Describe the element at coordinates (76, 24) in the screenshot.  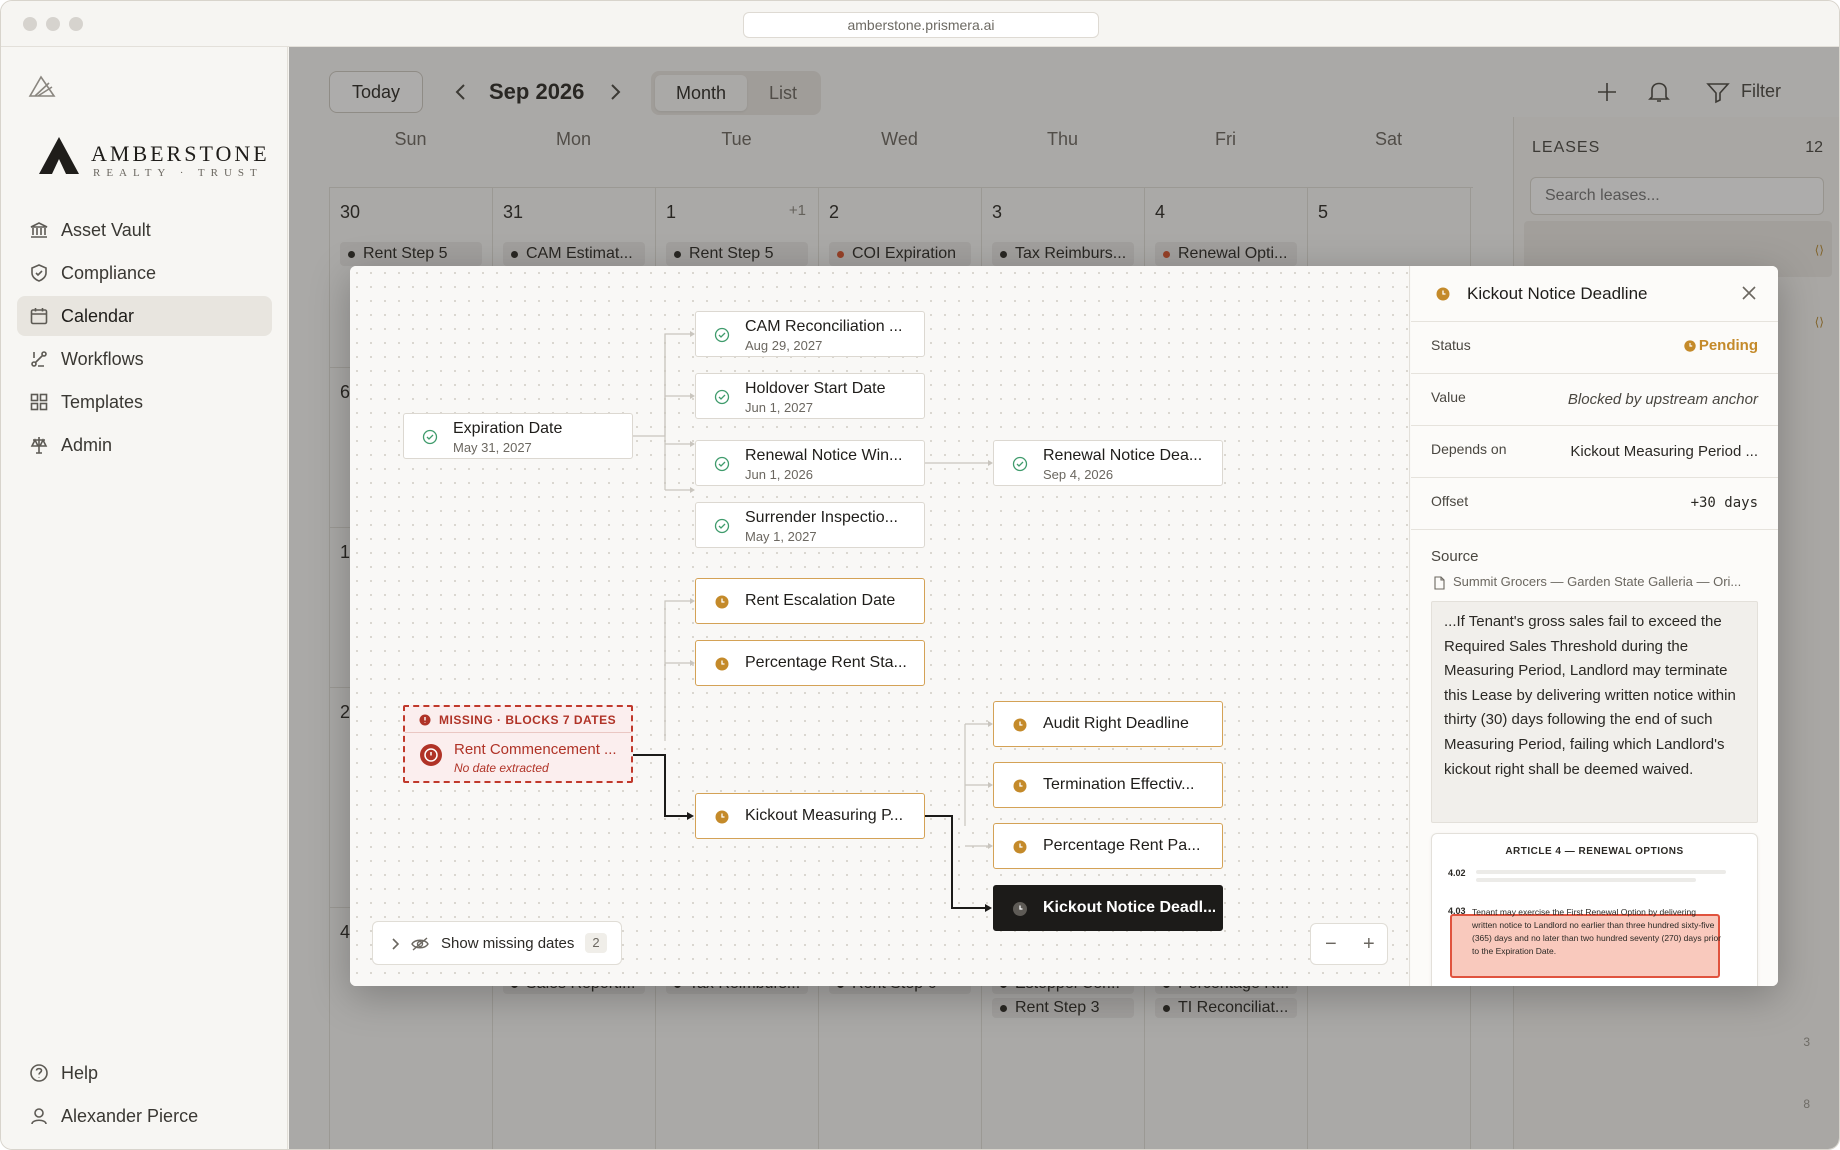
I see `window-zoom-control` at that location.